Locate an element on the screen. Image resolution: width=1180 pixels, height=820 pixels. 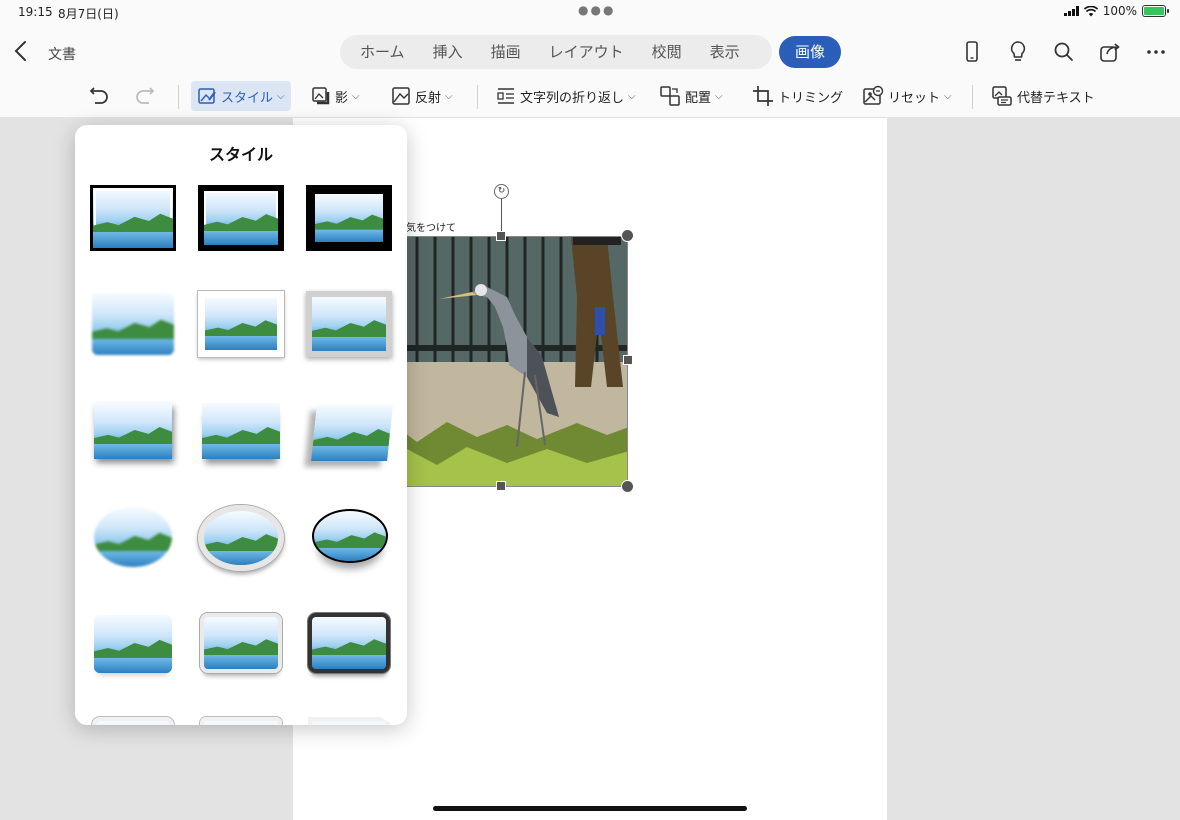
search-icon is located at coordinates (1064, 52).